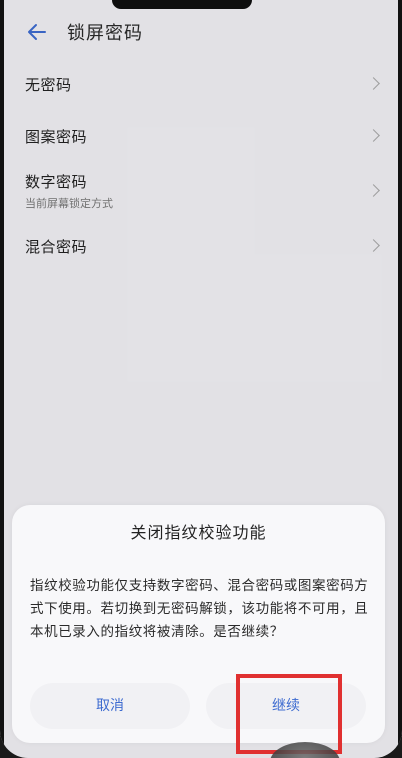 The height and width of the screenshot is (758, 402). What do you see at coordinates (182, 4) in the screenshot?
I see `camera-notch` at bounding box center [182, 4].